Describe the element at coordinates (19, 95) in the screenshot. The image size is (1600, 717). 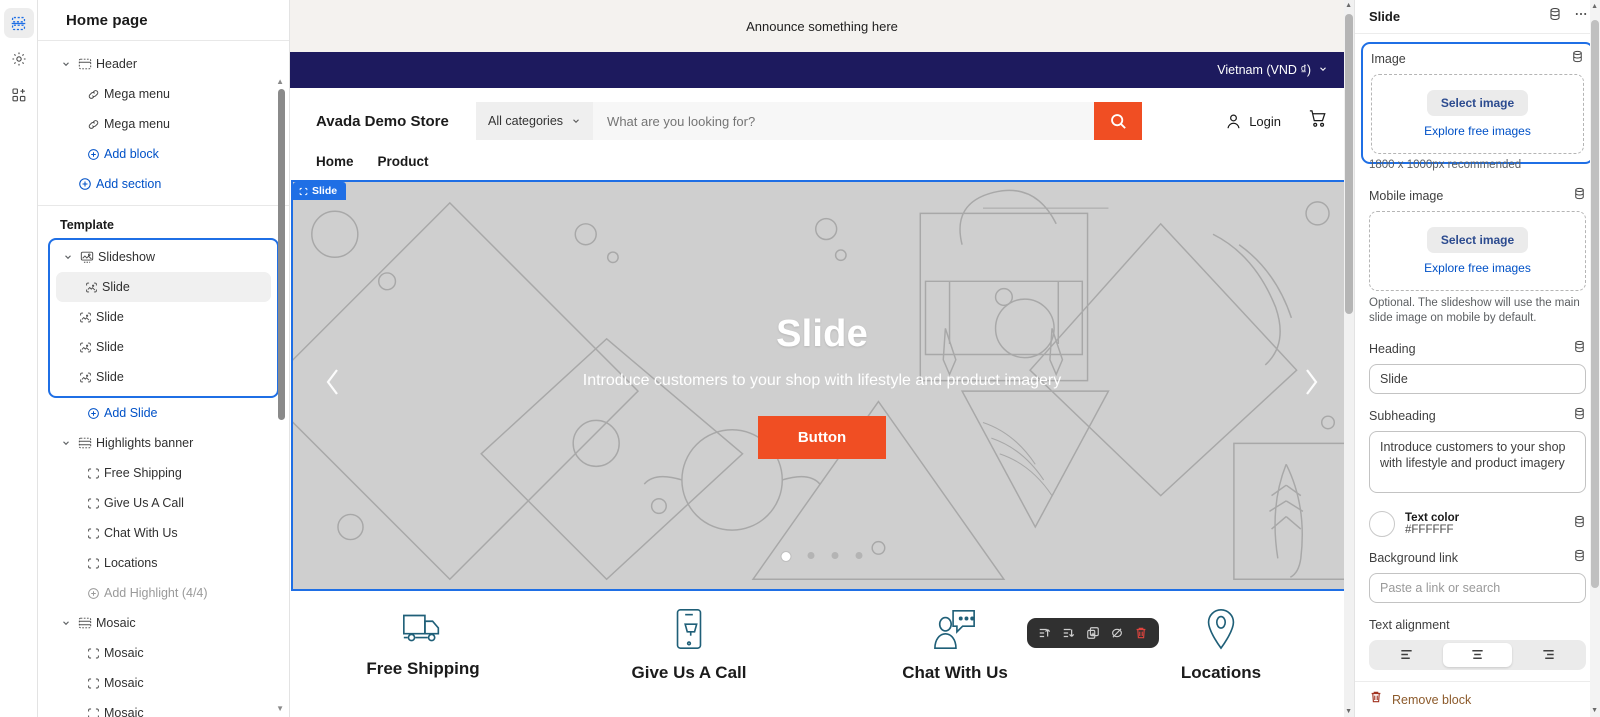
I see `apps-add-icon` at that location.